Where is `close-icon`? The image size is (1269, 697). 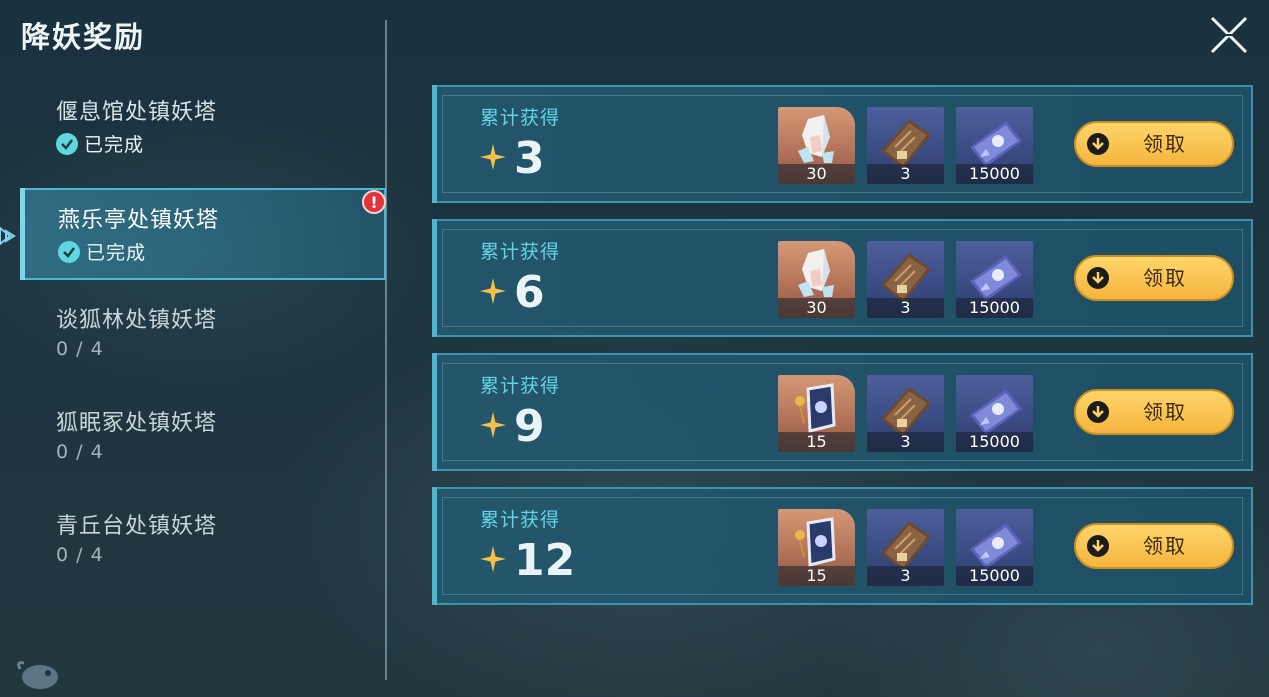 close-icon is located at coordinates (1229, 35).